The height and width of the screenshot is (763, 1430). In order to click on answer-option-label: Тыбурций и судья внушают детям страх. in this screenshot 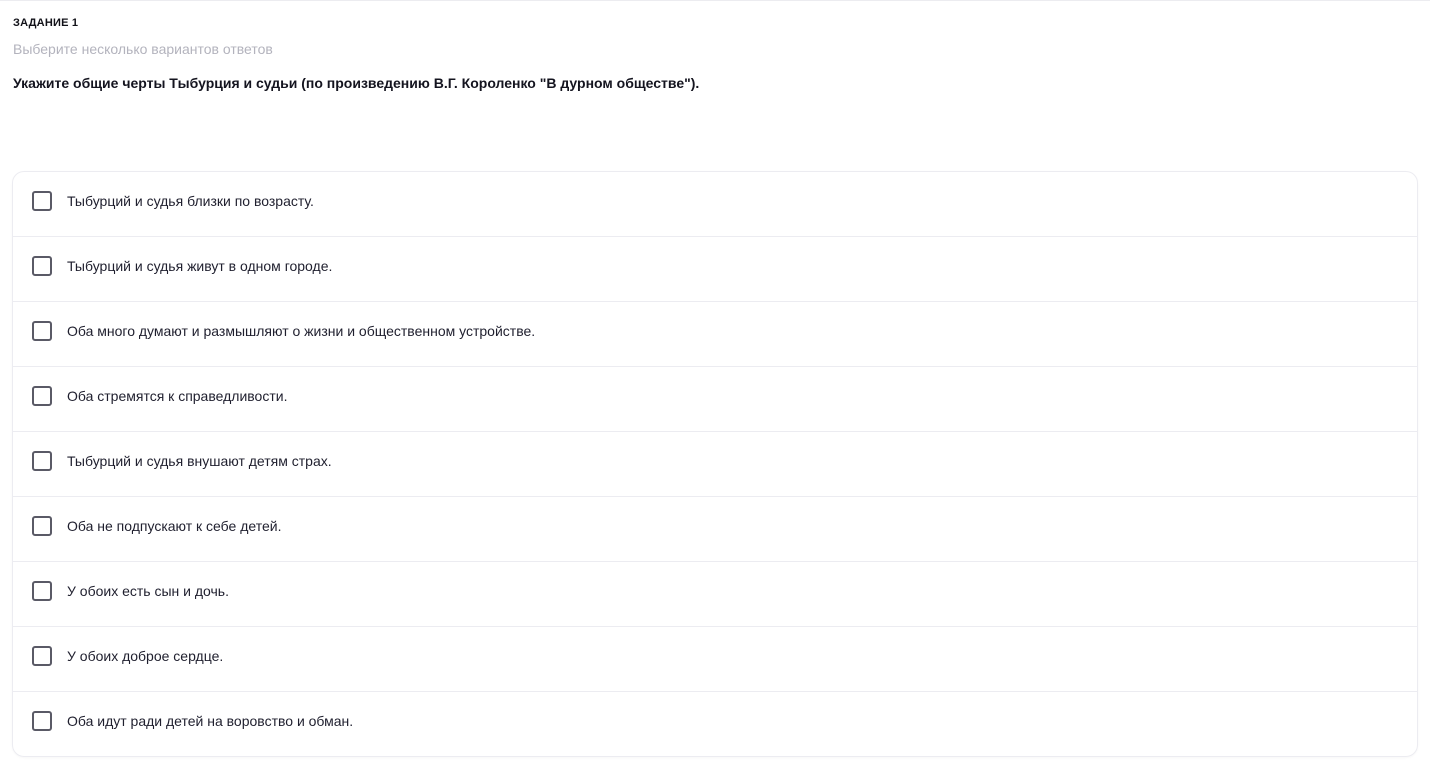, I will do `click(199, 461)`.